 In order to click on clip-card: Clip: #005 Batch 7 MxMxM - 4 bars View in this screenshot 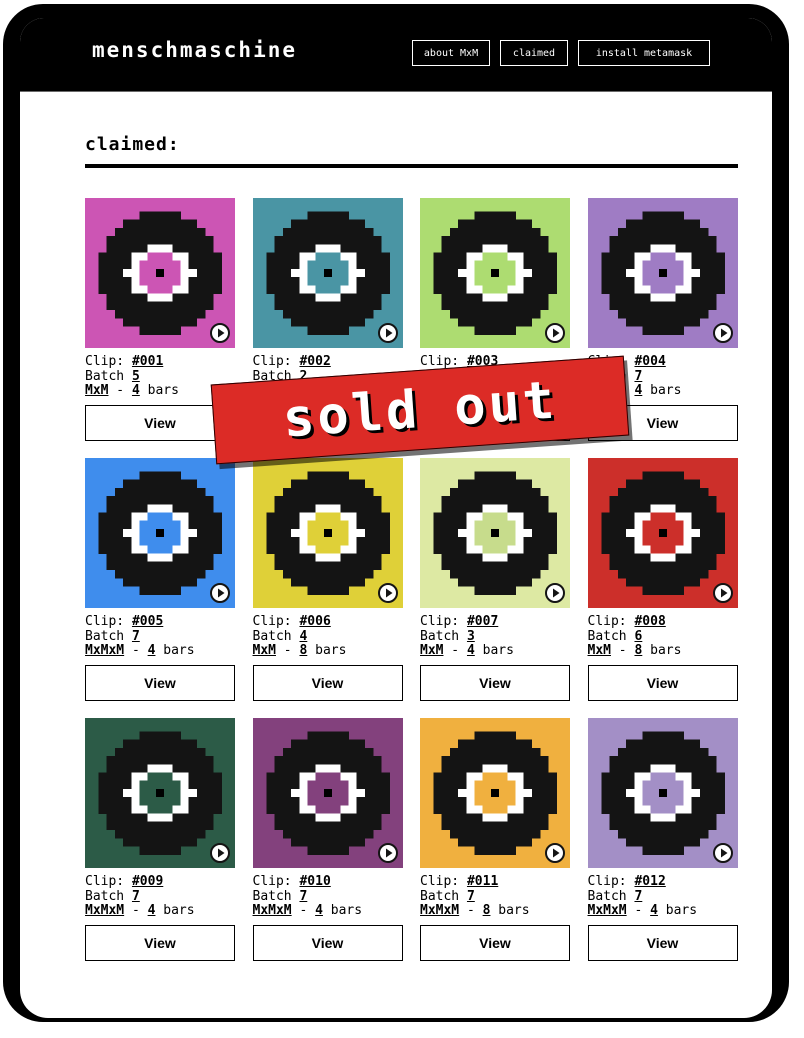, I will do `click(160, 588)`.